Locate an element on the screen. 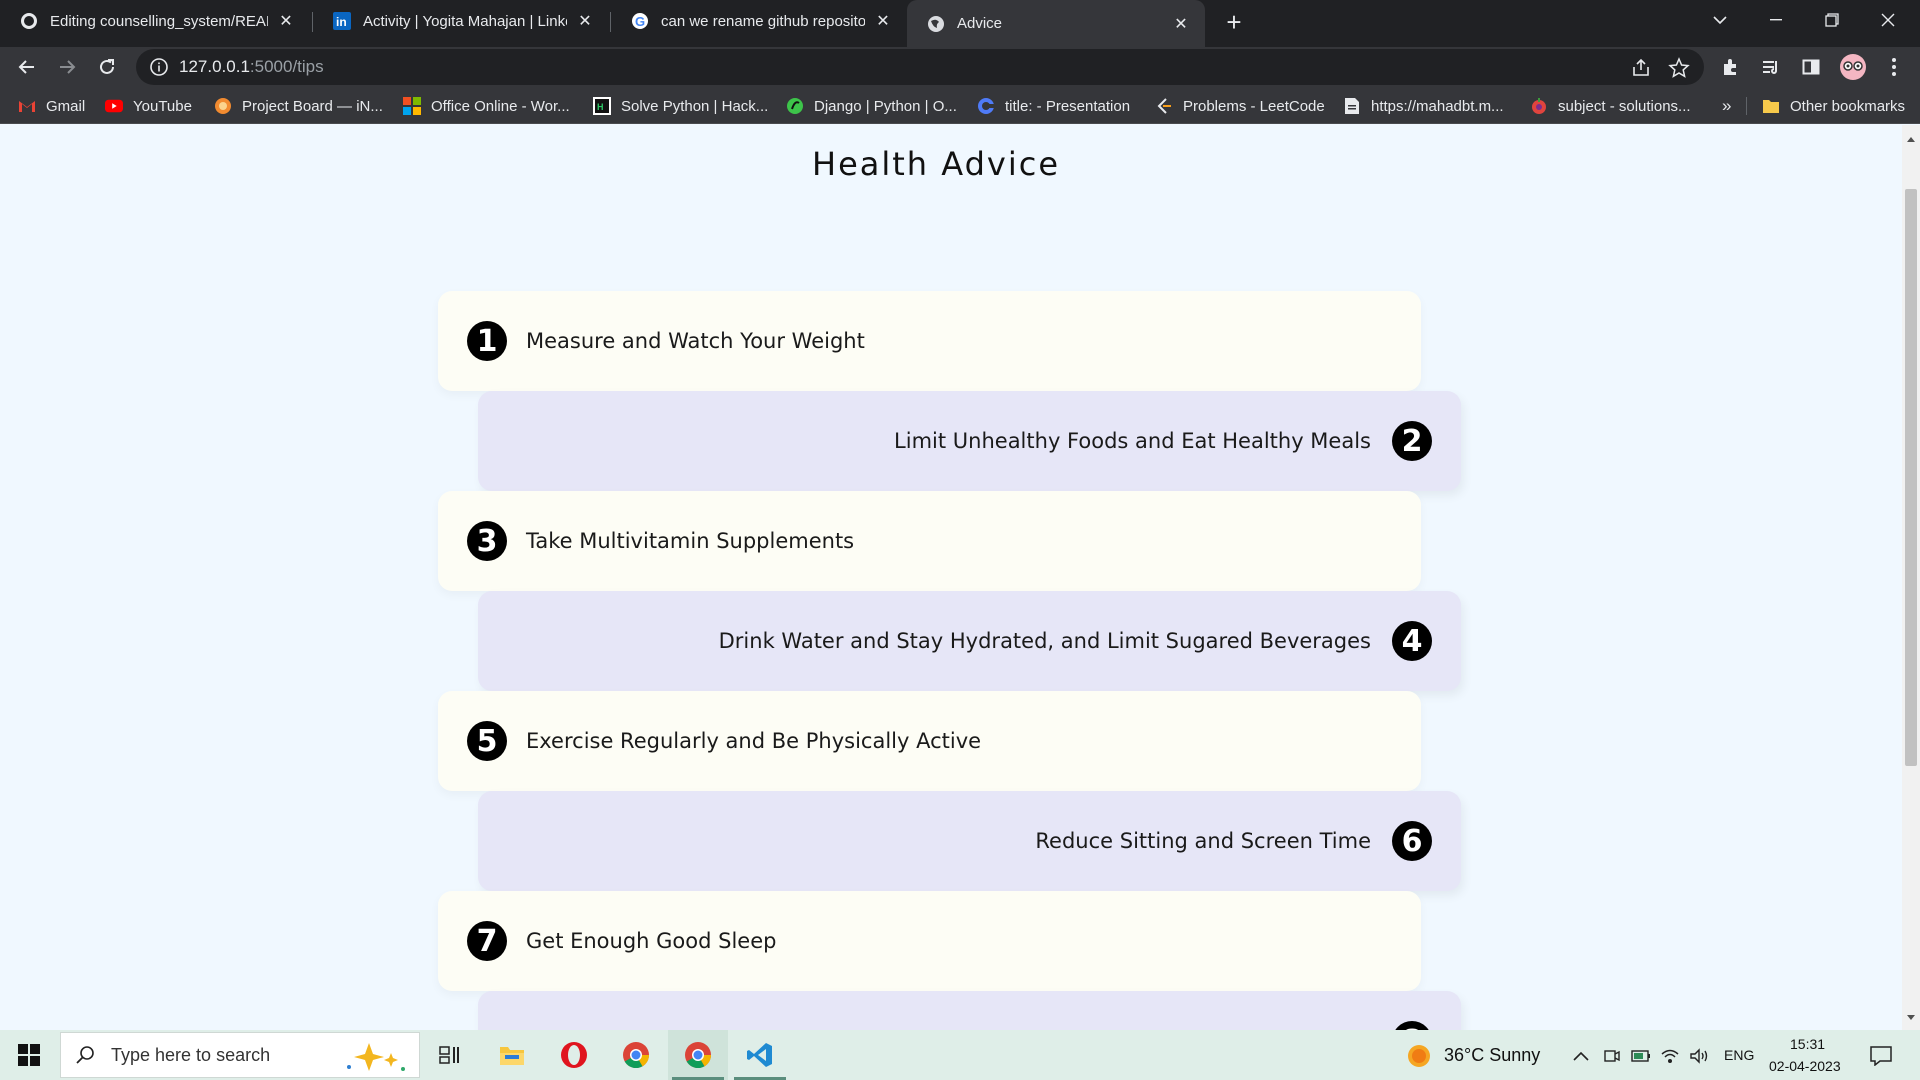 The height and width of the screenshot is (1080, 1920). tip-text: Measure and Watch Your Weight is located at coordinates (695, 341).